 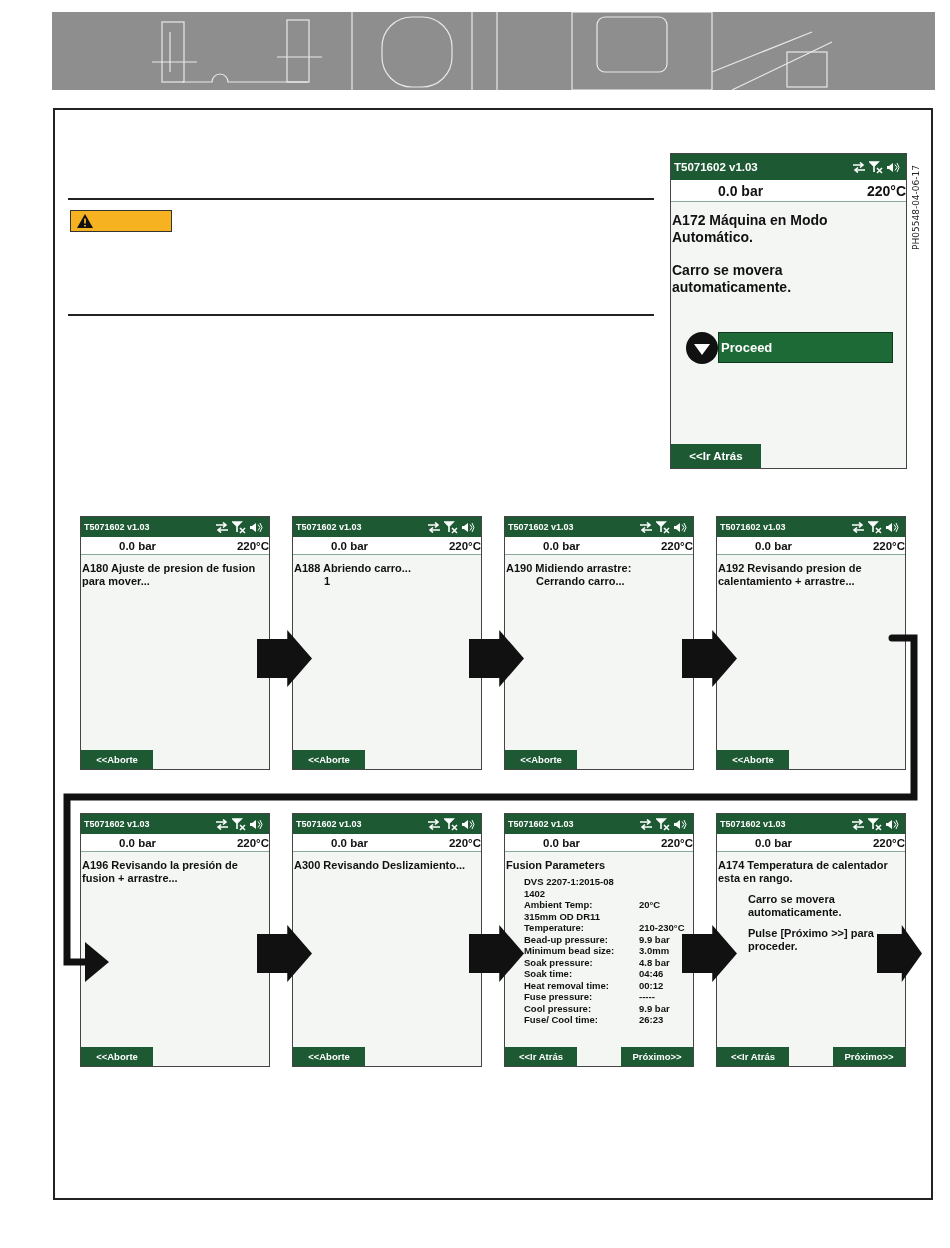 I want to click on detail-text: DVS 2207-1:2015-08, so click(x=569, y=882).